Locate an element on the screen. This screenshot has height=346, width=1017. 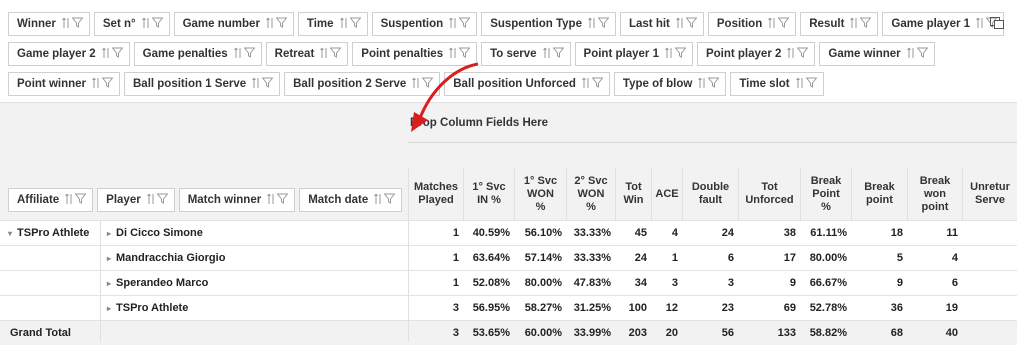
field-chip-last-hit: Last hit is located at coordinates (661, 24).